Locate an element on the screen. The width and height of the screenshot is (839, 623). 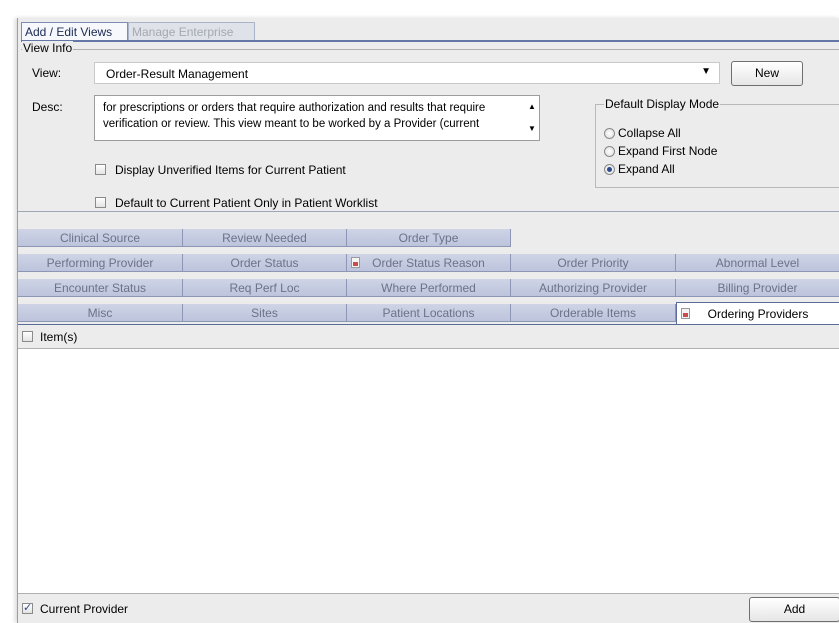
view-info-legend: View Info is located at coordinates (48, 48).